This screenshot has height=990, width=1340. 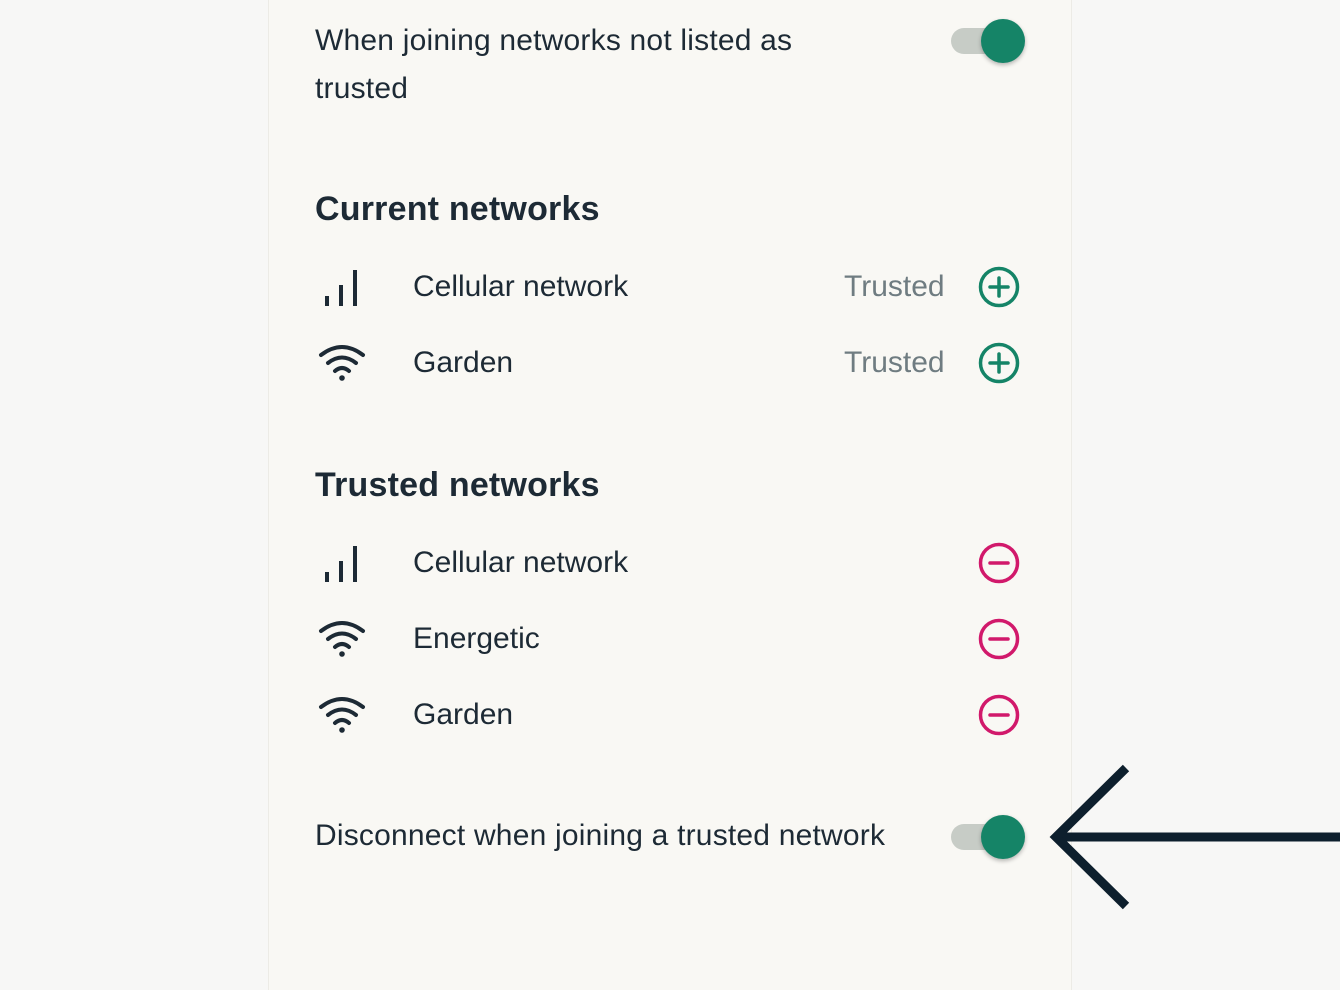 I want to click on pointer-arrow-icon, so click(x=1194, y=837).